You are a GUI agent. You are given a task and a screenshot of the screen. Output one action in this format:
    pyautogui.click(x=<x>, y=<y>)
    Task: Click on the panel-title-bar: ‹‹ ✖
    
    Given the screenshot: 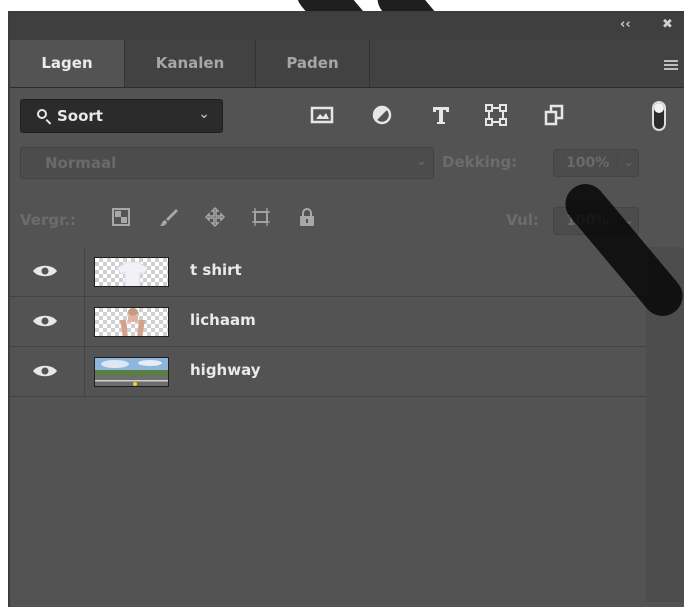 What is the action you would take?
    pyautogui.click(x=347, y=26)
    